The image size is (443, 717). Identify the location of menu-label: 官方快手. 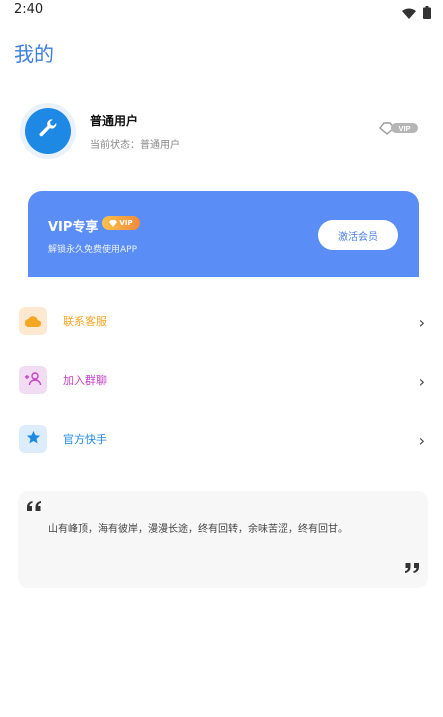
(85, 439).